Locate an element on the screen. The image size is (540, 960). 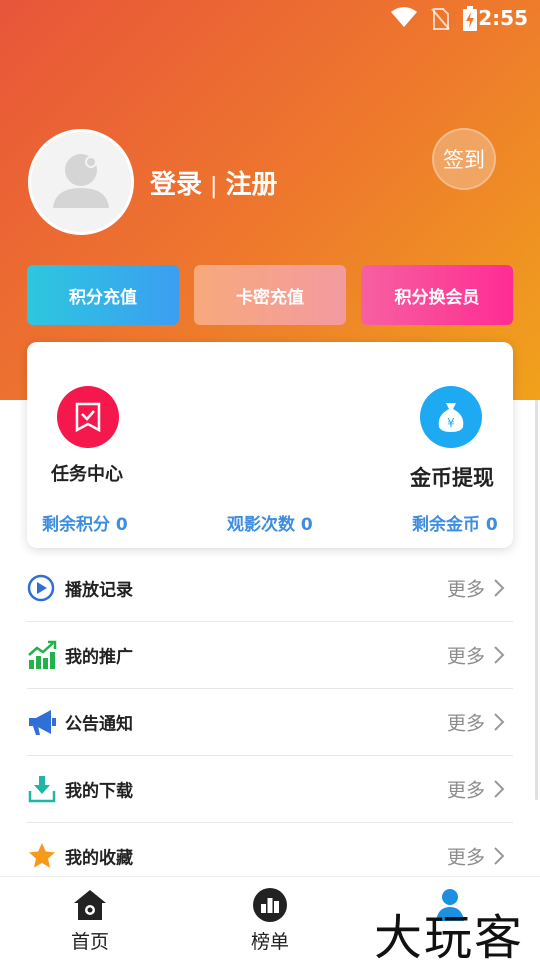
money-bag-icon: ¥ is located at coordinates (451, 417).